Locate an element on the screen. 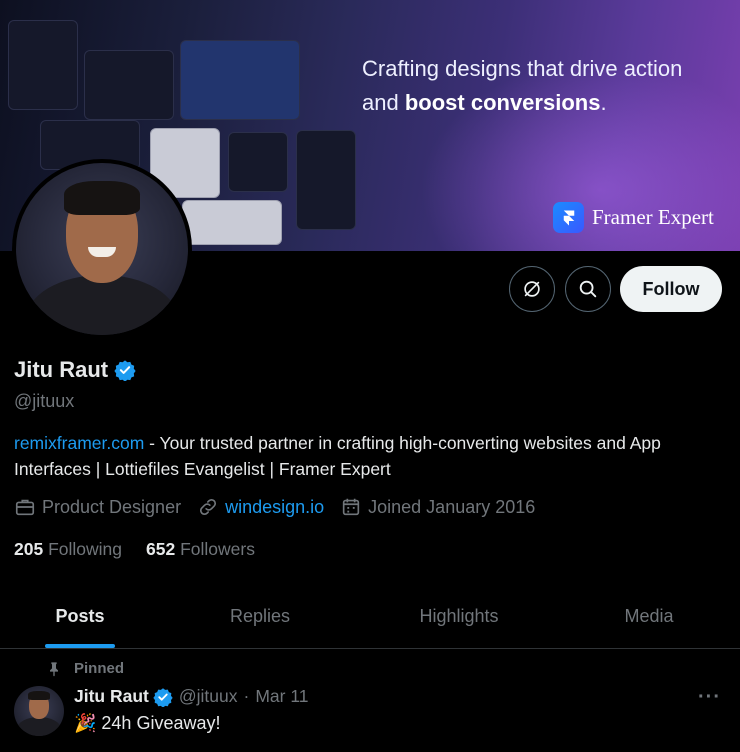 The image size is (740, 752). follow-button: Follow is located at coordinates (671, 289).